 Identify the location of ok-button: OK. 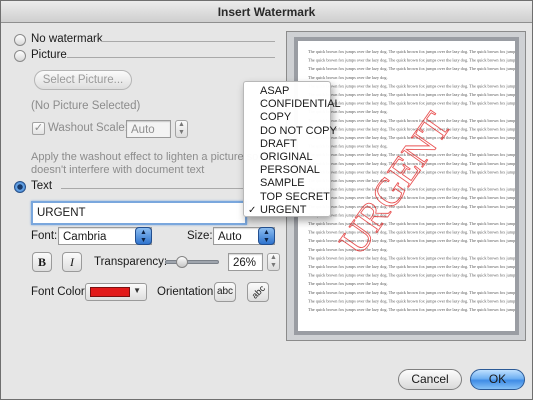
(497, 379).